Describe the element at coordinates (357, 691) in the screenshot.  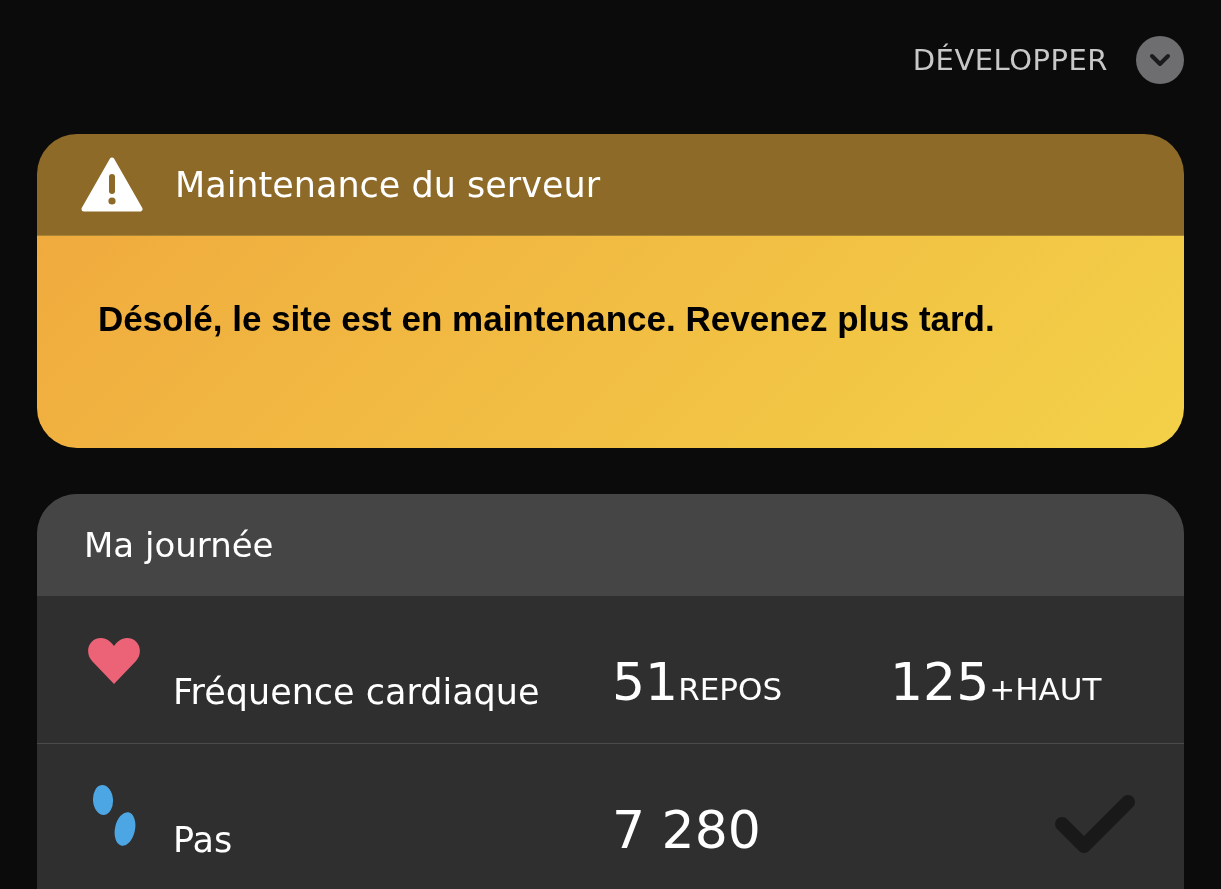
I see `metric-label: Fréquence cardiaque` at that location.